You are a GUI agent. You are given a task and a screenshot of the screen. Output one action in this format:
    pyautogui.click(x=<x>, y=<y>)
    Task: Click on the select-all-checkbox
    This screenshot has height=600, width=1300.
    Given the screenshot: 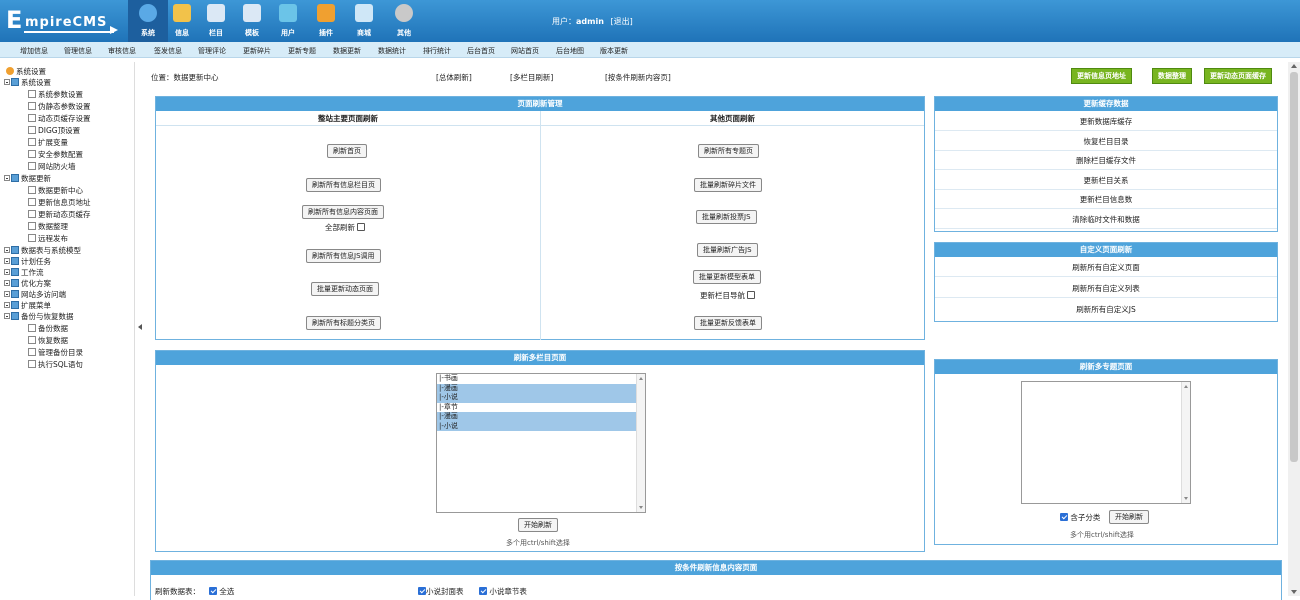 What is the action you would take?
    pyautogui.click(x=213, y=591)
    